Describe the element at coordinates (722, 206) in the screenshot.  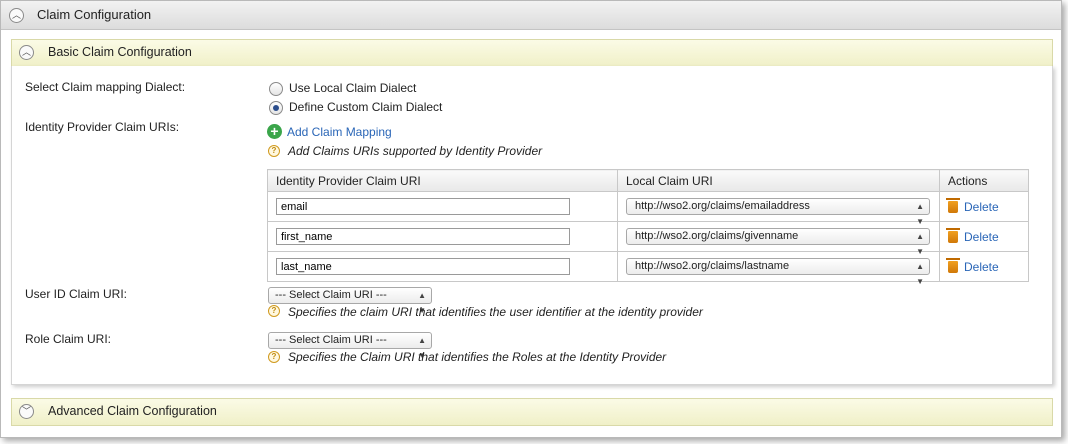
I see `select-value: http://wso2.org/claims/emailaddress` at that location.